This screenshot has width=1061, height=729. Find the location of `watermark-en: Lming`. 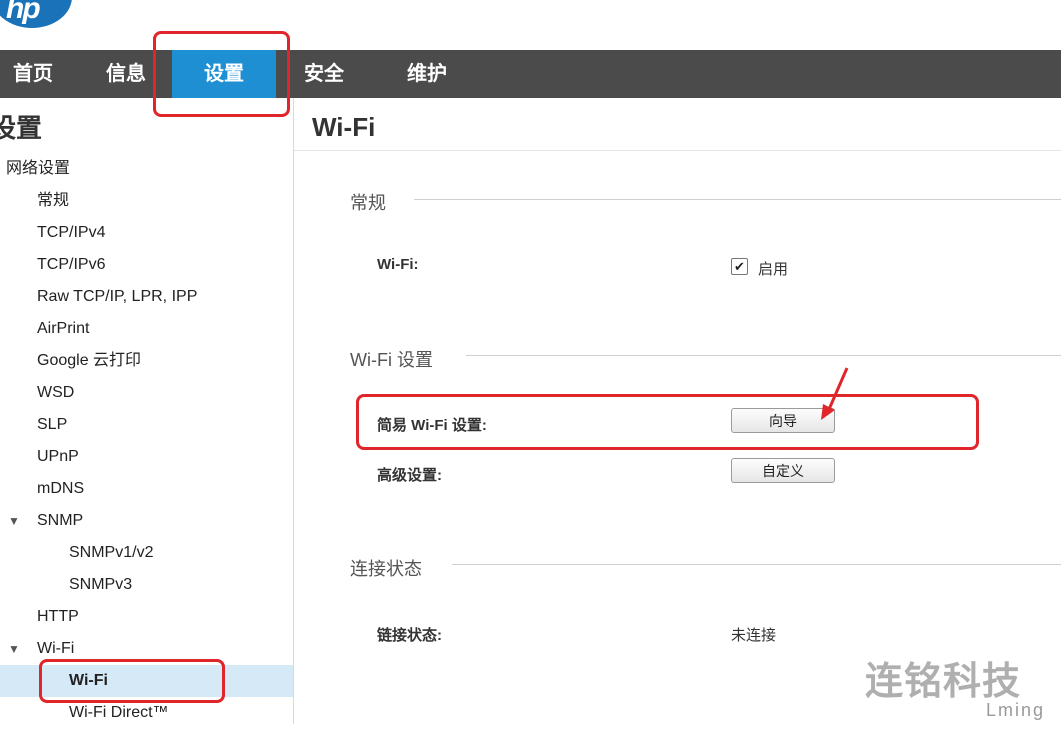

watermark-en: Lming is located at coordinates (1016, 710).